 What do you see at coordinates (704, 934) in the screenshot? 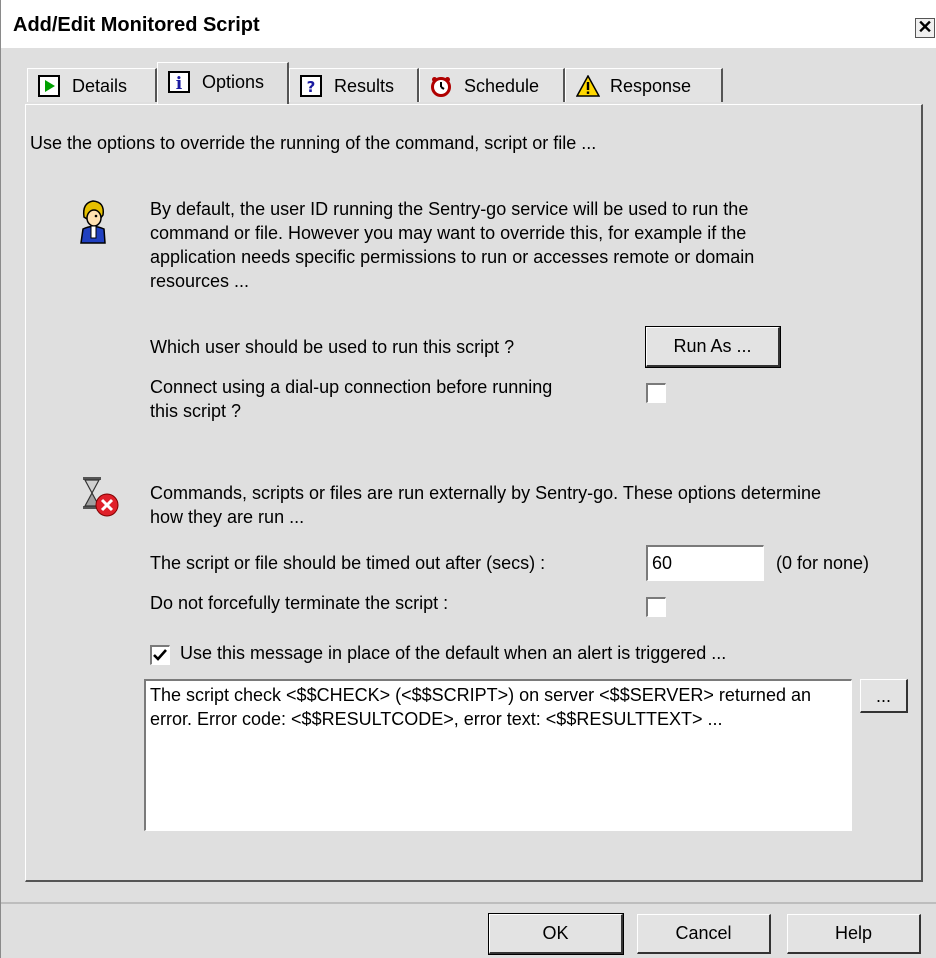
I see `cancel-button: Cancel` at bounding box center [704, 934].